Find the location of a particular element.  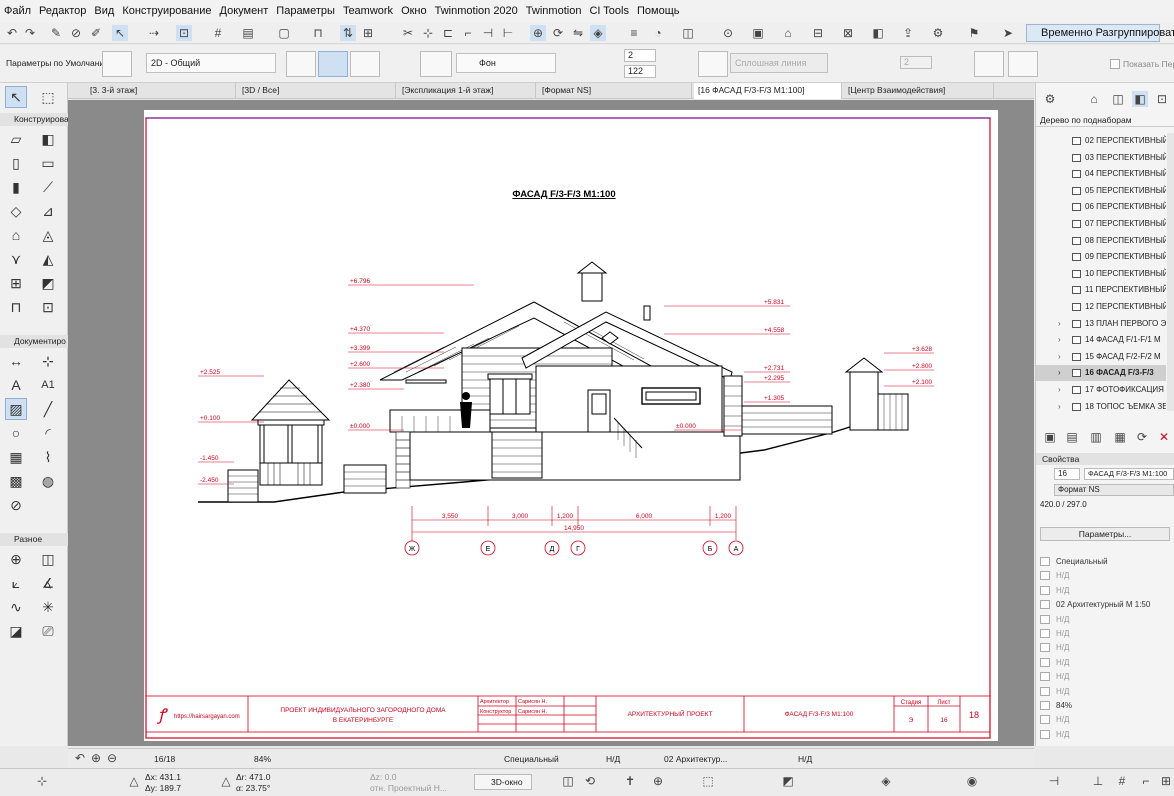

scissors-icon: ✂ is located at coordinates (408, 33).